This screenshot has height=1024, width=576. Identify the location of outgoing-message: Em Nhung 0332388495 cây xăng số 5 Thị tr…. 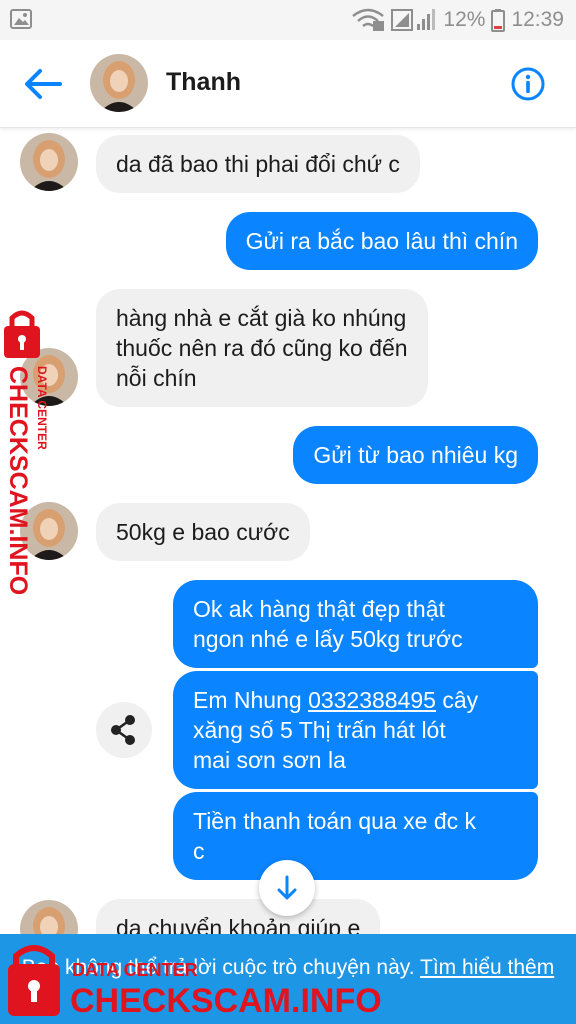
(355, 730).